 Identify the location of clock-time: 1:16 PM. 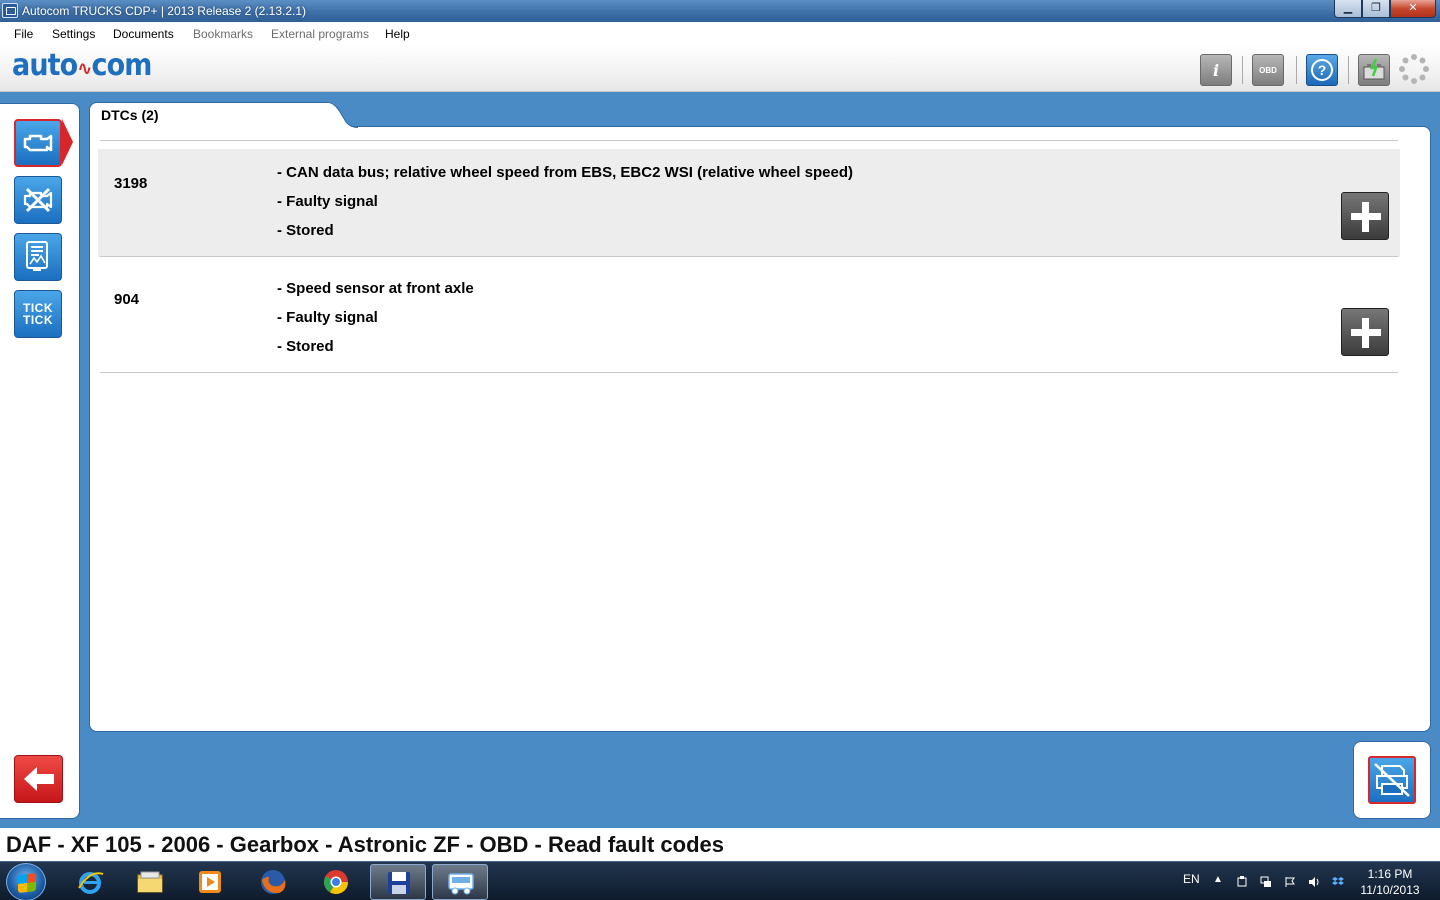
(1390, 874).